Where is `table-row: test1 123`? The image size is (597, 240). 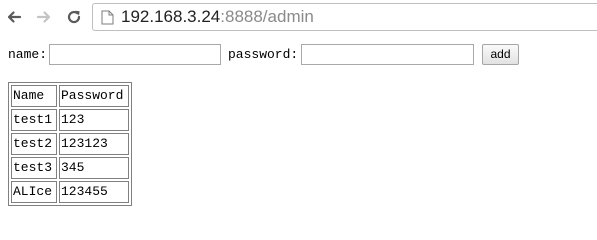 table-row: test1 123 is located at coordinates (70, 120).